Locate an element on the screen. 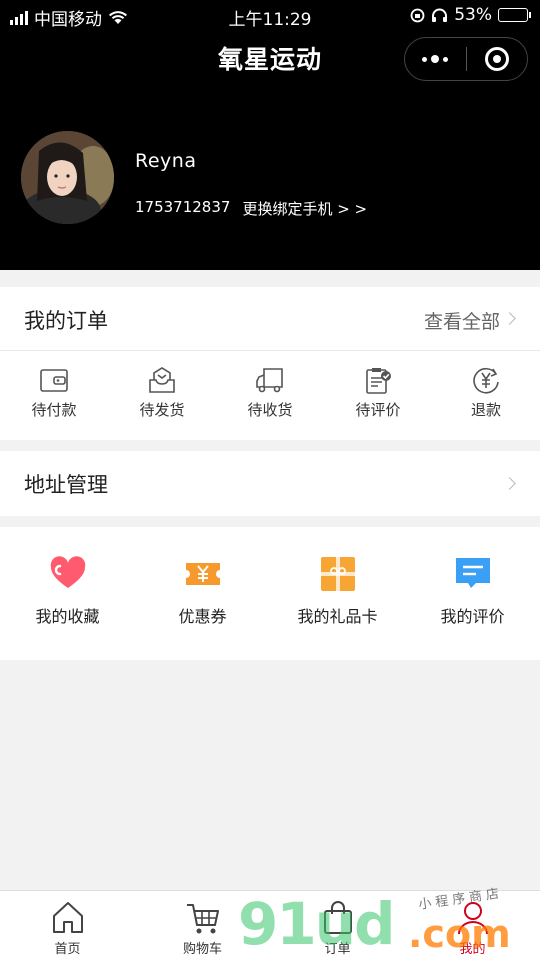 This screenshot has height=960, width=540. coupons-entry: 优惠券 is located at coordinates (202, 593).